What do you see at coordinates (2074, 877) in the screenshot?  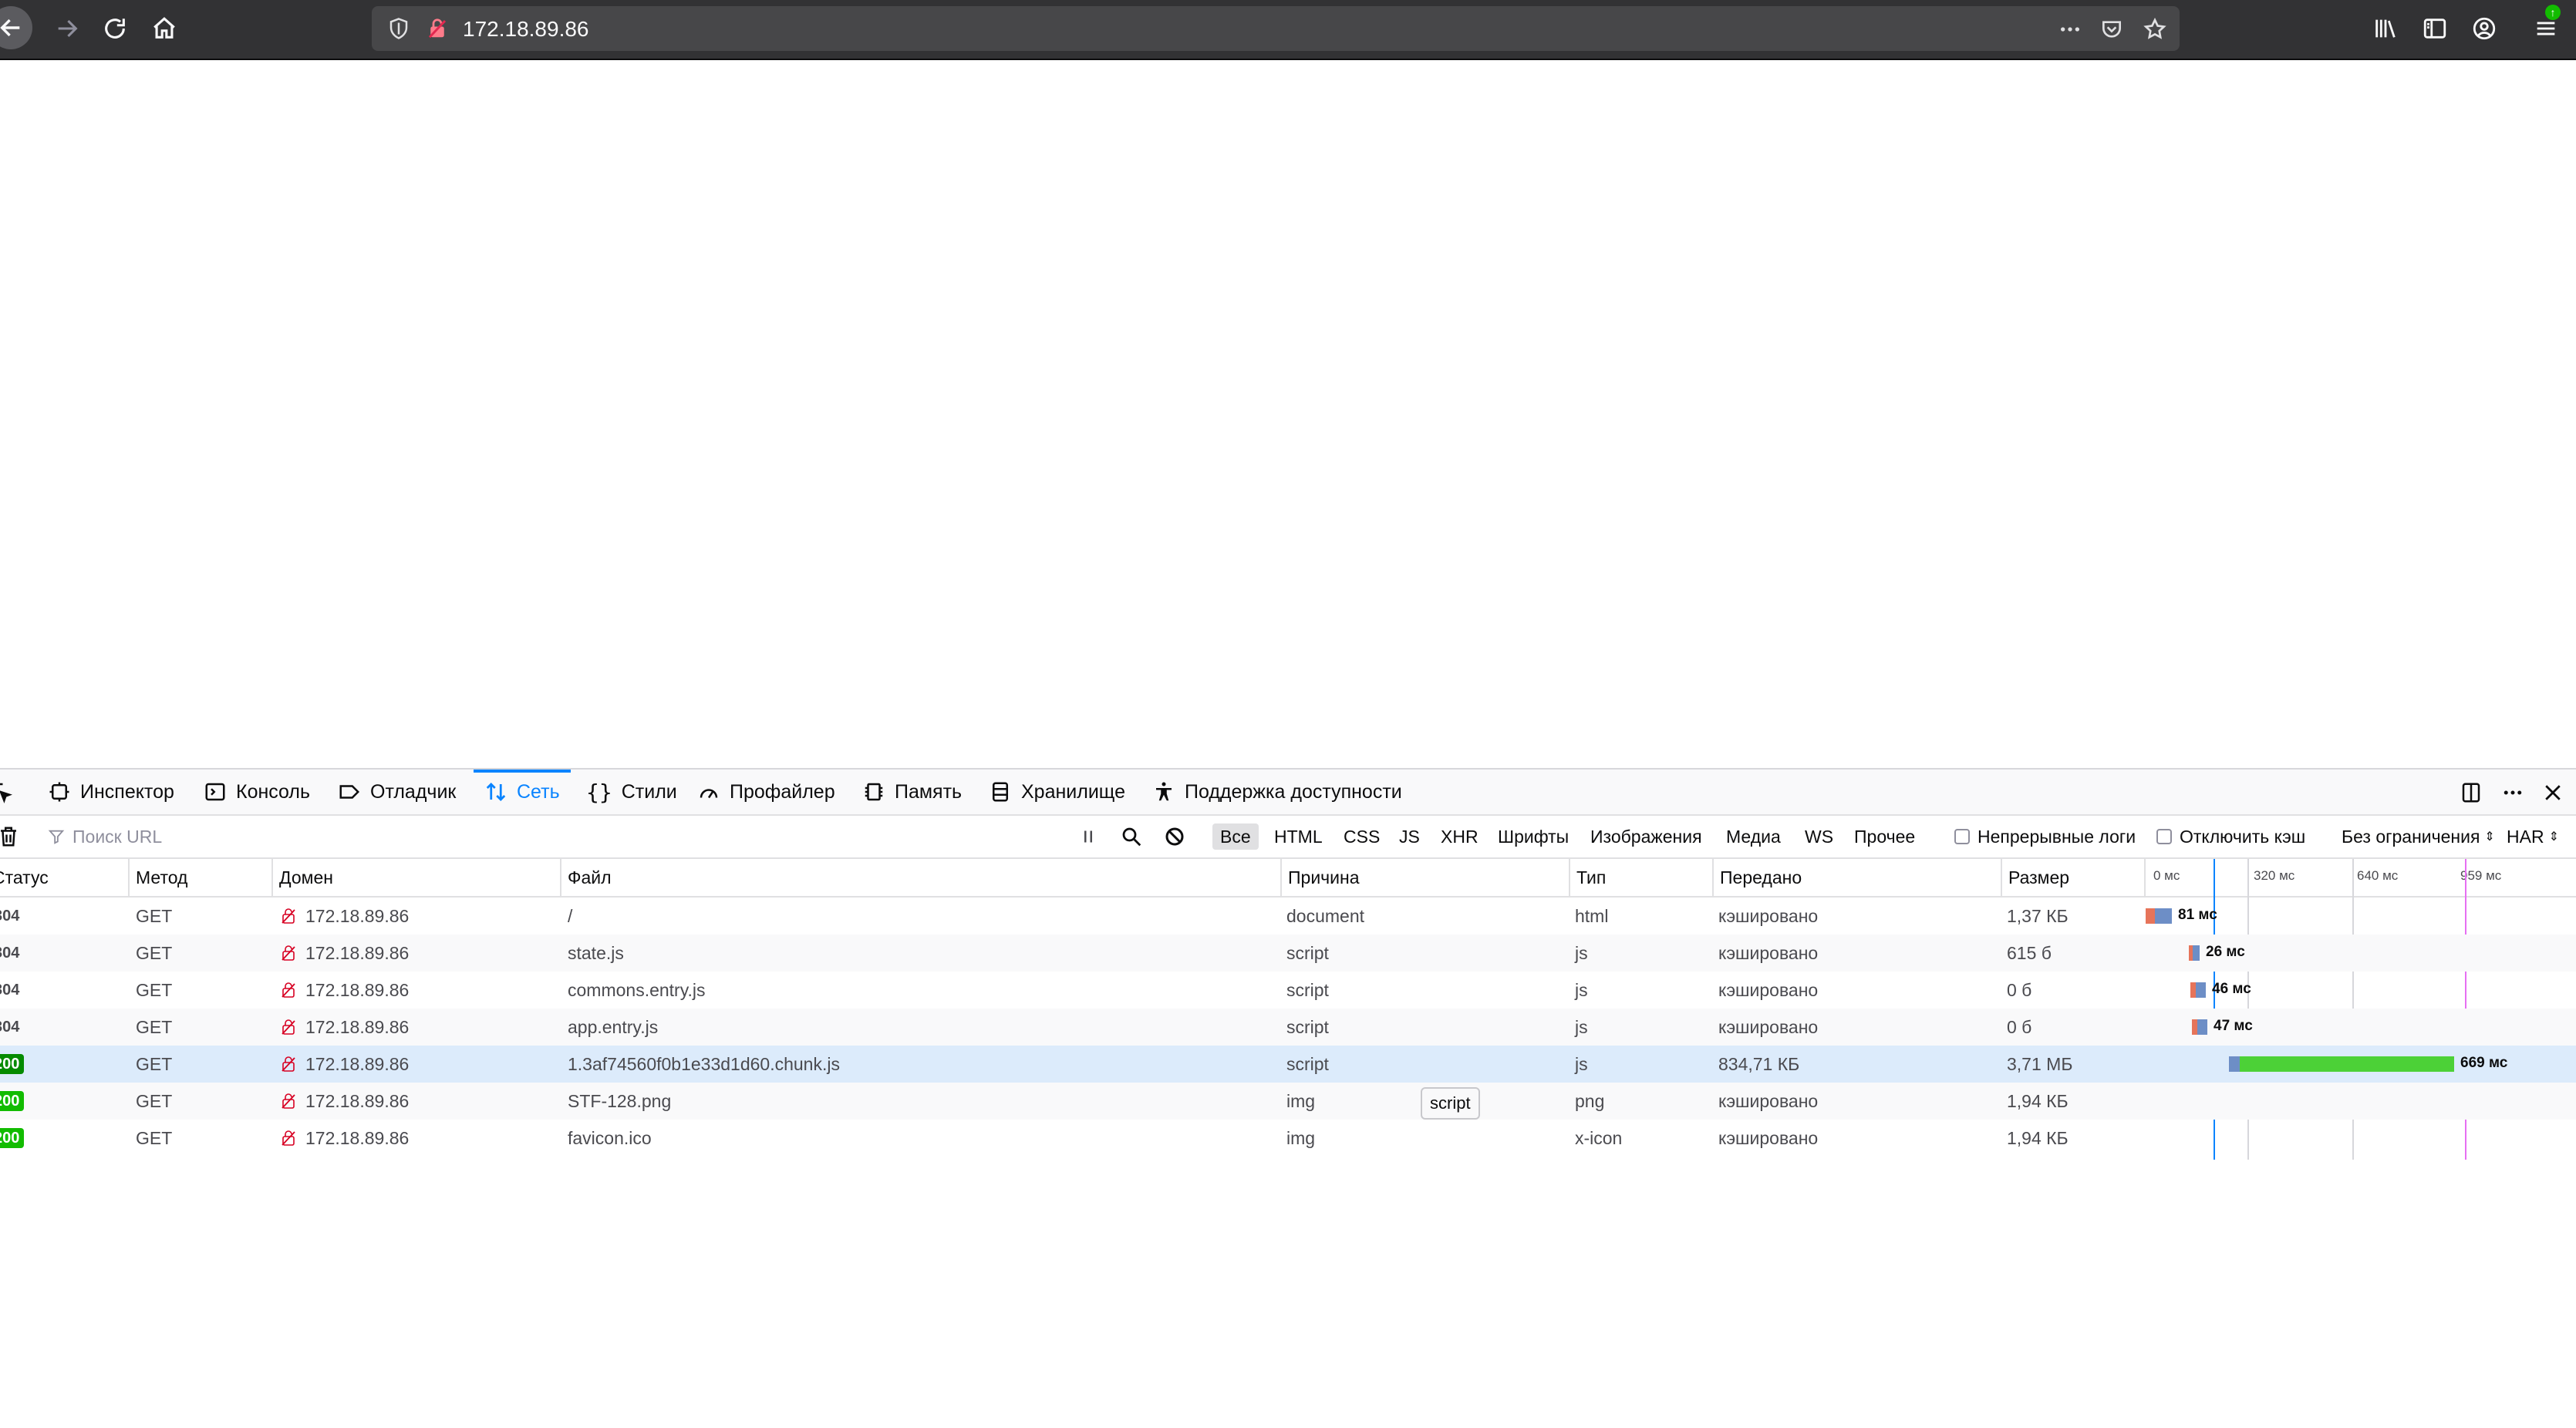 I see `column-size-header: Размер` at bounding box center [2074, 877].